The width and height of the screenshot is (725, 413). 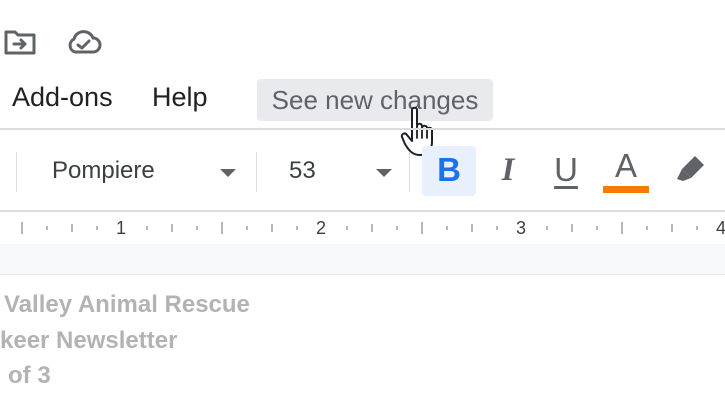 I want to click on bold-icon: B, so click(x=449, y=169).